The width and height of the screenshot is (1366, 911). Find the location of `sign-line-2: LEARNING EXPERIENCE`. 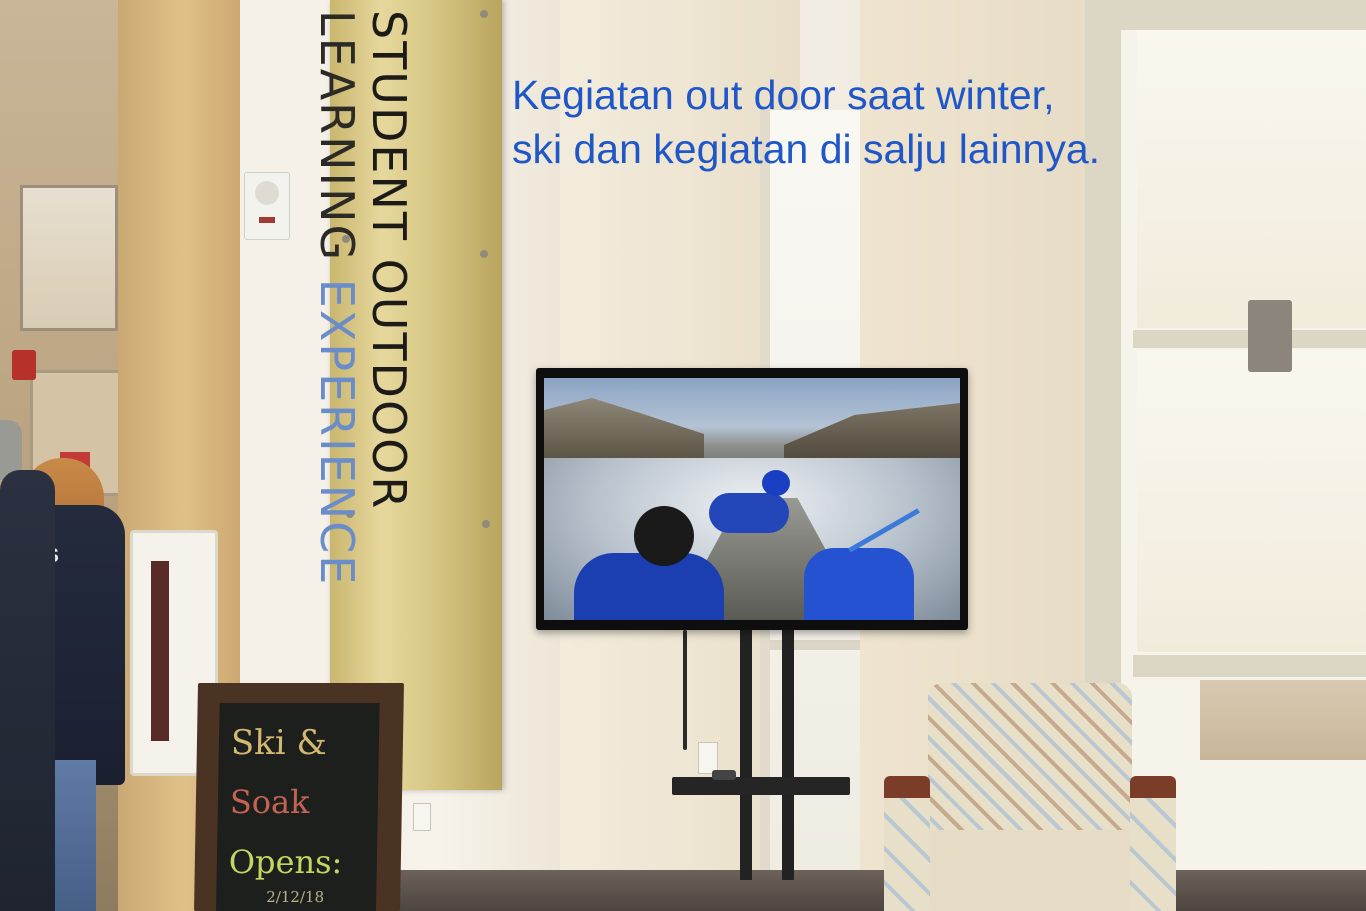

sign-line-2: LEARNING EXPERIENCE is located at coordinates (337, 298).